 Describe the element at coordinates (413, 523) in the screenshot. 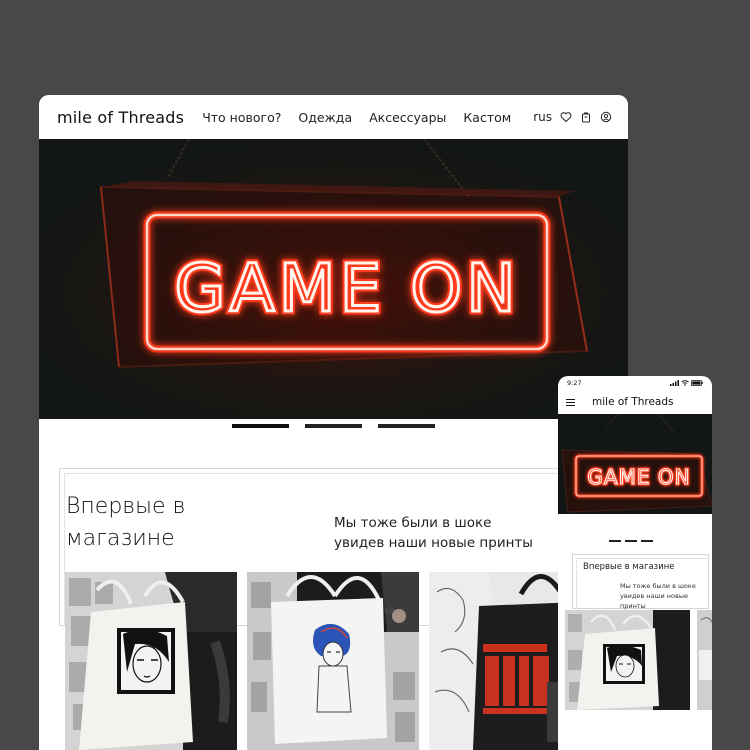

I see `section-subtitle-line-1: Мы тоже были в шоке` at that location.